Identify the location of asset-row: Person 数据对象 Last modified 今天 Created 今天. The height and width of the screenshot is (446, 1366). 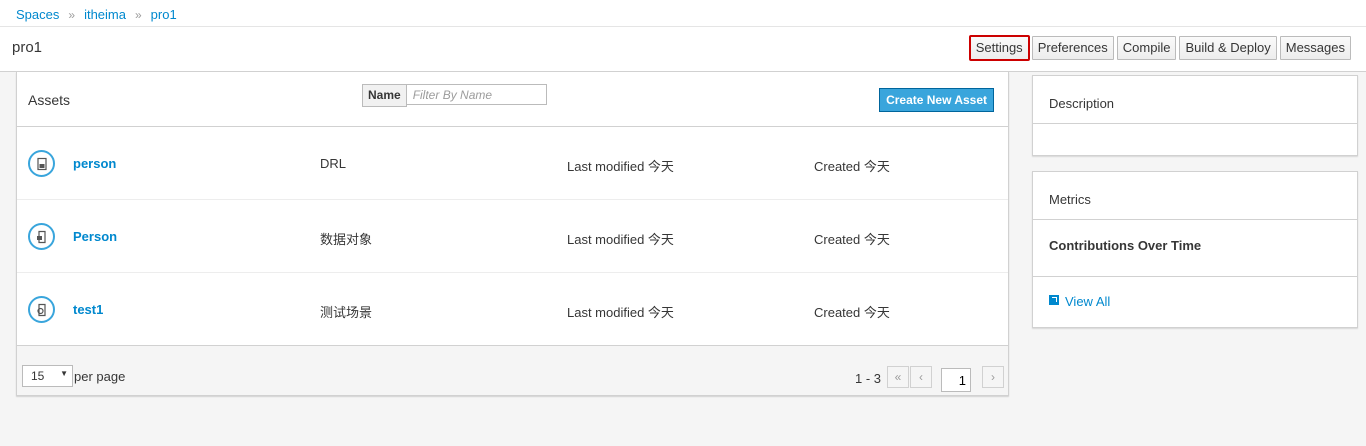
(512, 236).